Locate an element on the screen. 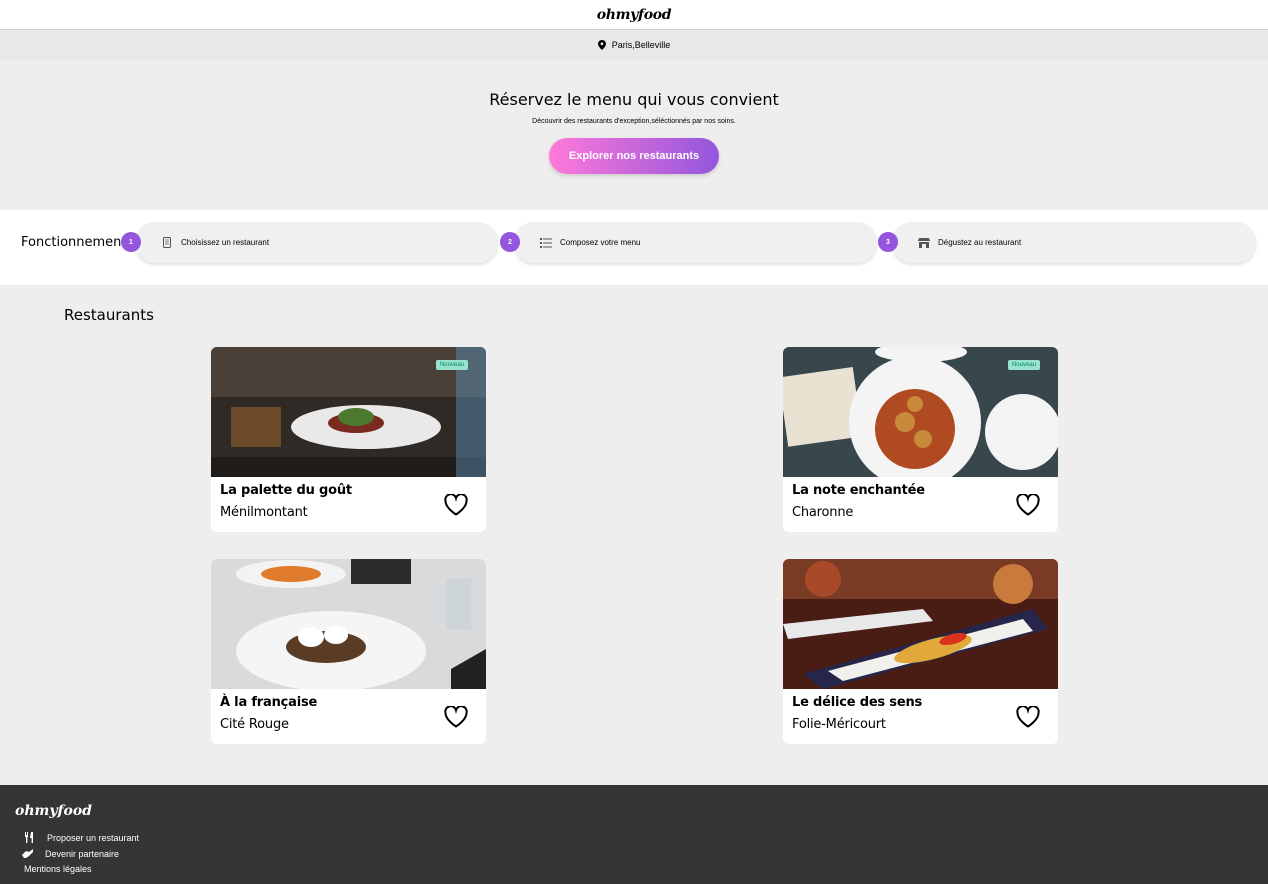 The image size is (1268, 884). restaurant-name: À la française is located at coordinates (269, 702).